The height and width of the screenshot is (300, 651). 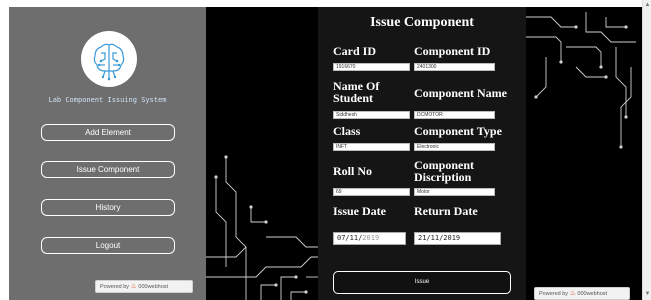 I want to click on roll-no-label: Roll No, so click(x=352, y=171).